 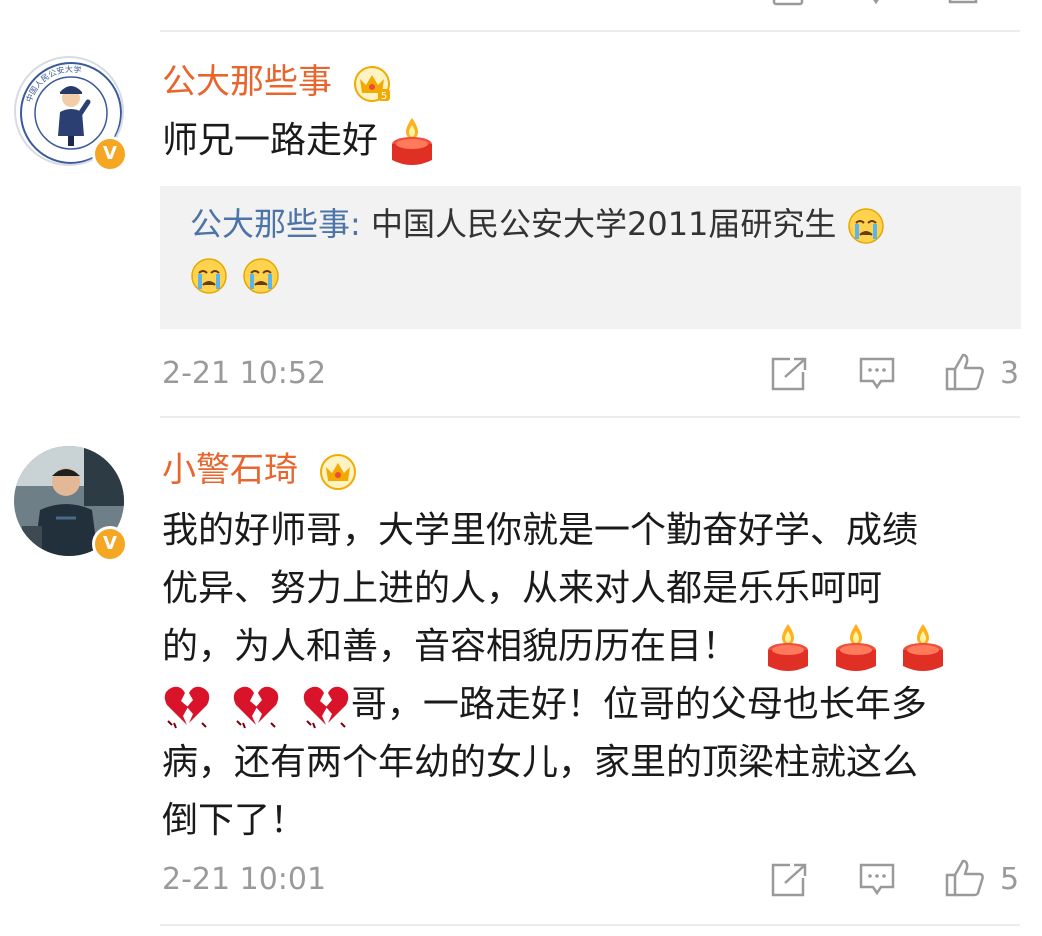 I want to click on reply-box: 公大那些事: 中国人民公安大学2011届研究生, so click(x=590, y=257).